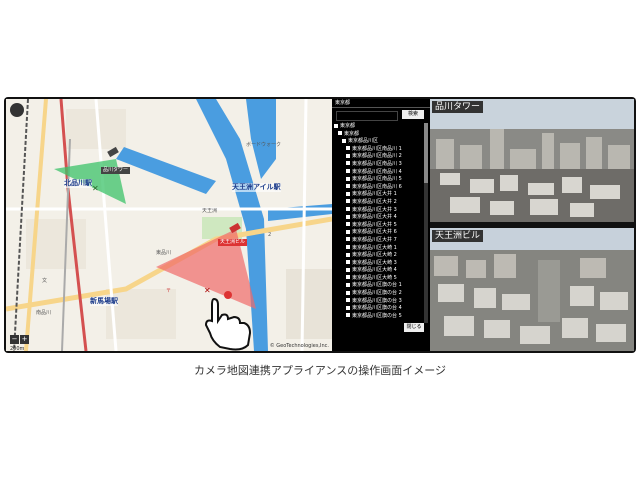 The width and height of the screenshot is (640, 480). Describe the element at coordinates (116, 170) in the screenshot. I see `camera-tag-shinagawa-tower: 品川タワー` at that location.